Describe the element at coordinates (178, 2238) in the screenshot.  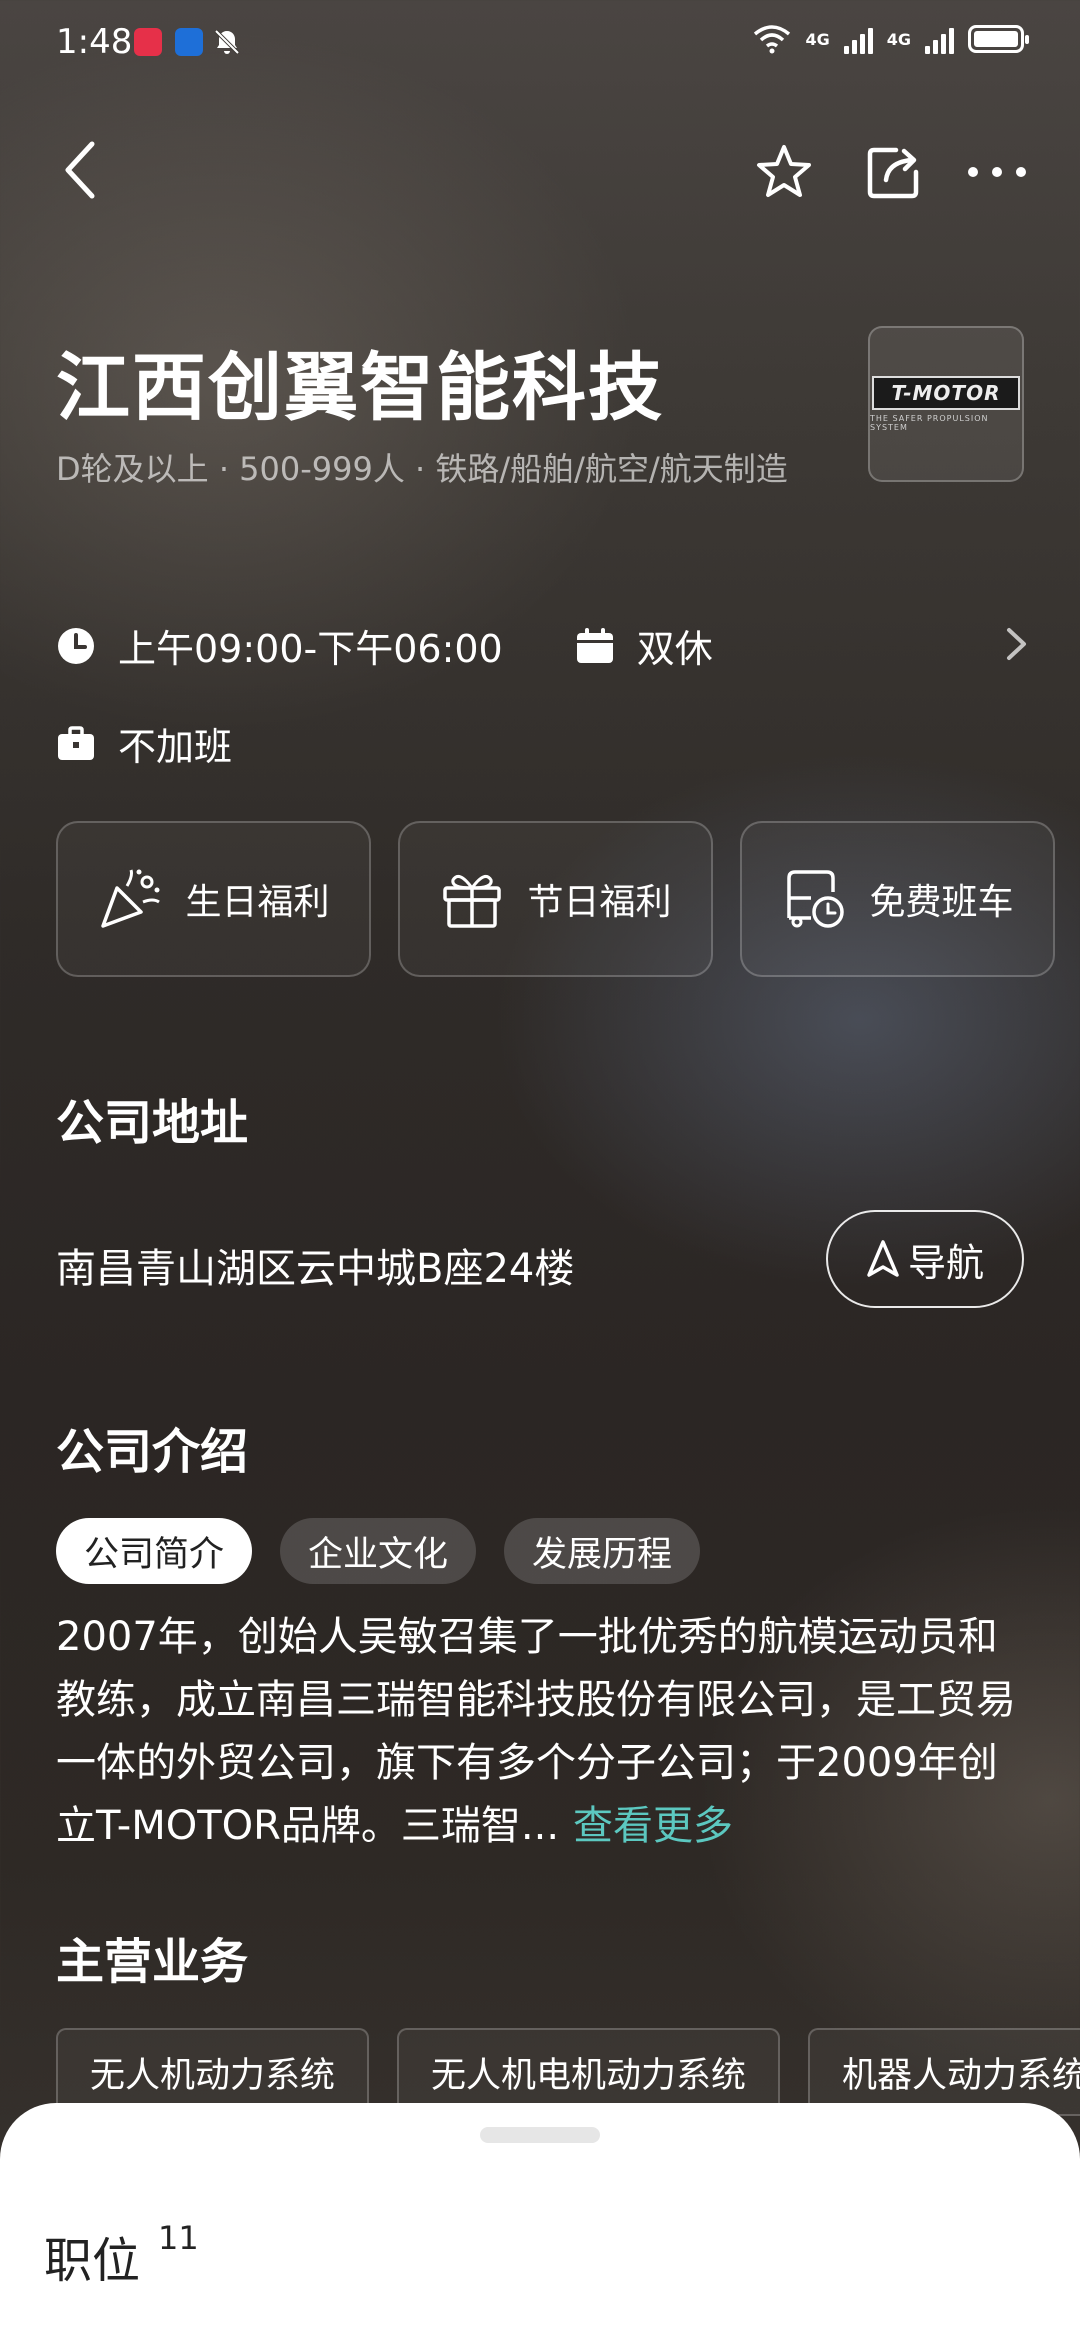
I see `jobs-count: 11` at that location.